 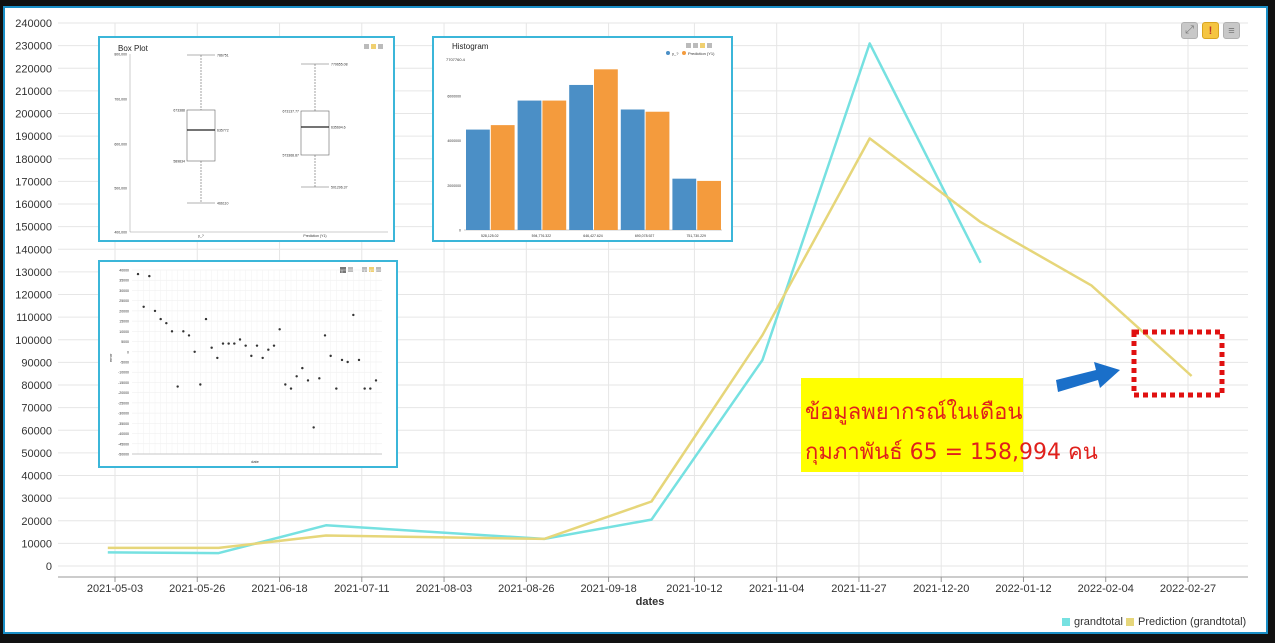 I want to click on boxplot-y-tick: 700,000, so click(x=120, y=100).